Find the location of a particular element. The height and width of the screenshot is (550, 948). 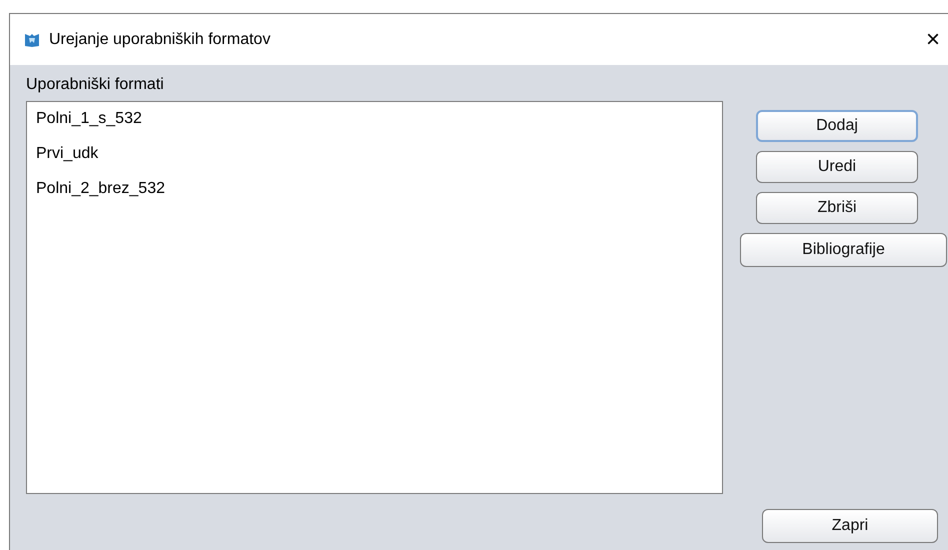

list-item: Prvi_udk is located at coordinates (379, 154).